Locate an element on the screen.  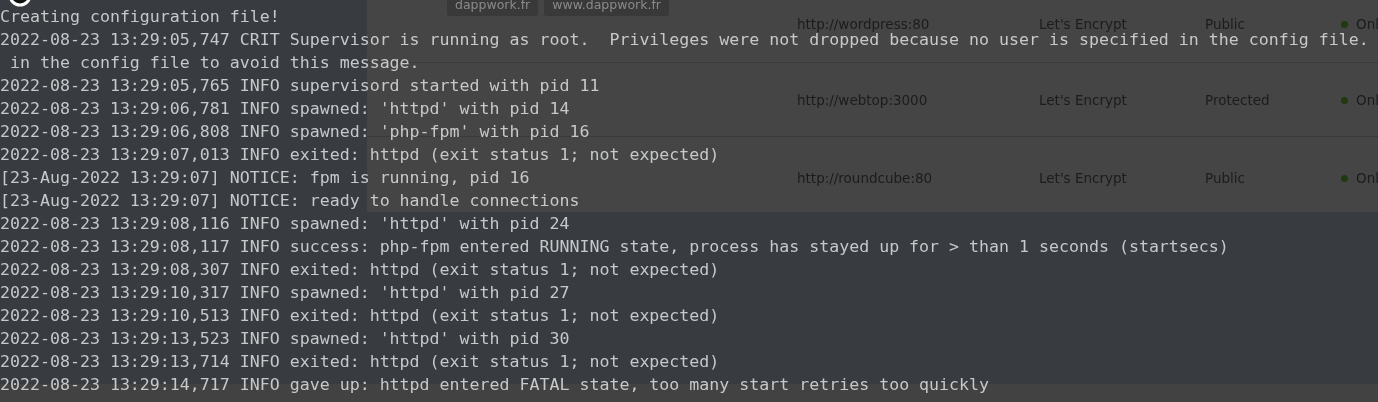
terminal-line: 2022-08-23 13:29:08,116 INFO spawned: 'httpd' with pid 24 is located at coordinates (285, 224).